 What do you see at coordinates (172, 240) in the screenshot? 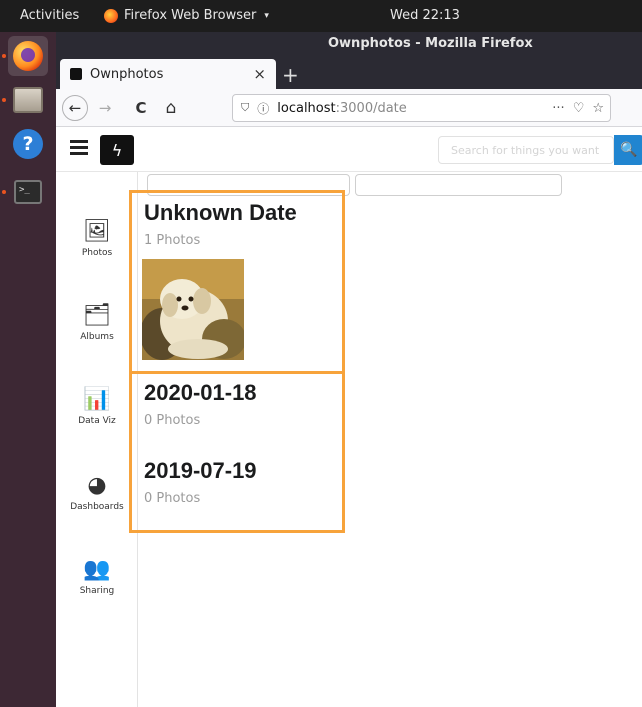
I see `group-photo-count: 1 Photos` at bounding box center [172, 240].